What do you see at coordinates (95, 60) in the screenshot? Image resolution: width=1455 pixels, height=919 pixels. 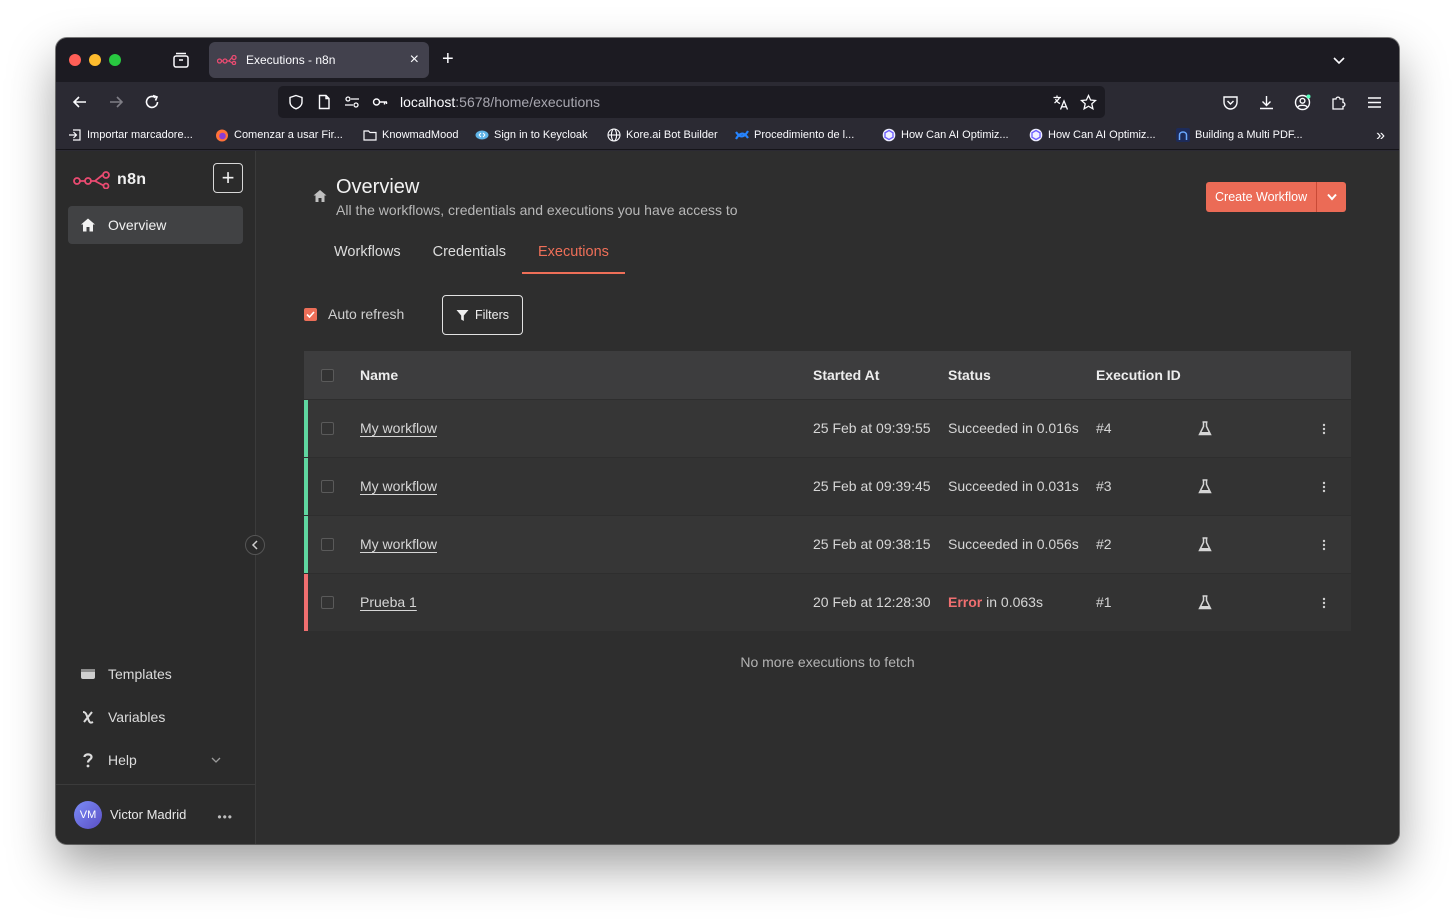 I see `minimize-window-button` at bounding box center [95, 60].